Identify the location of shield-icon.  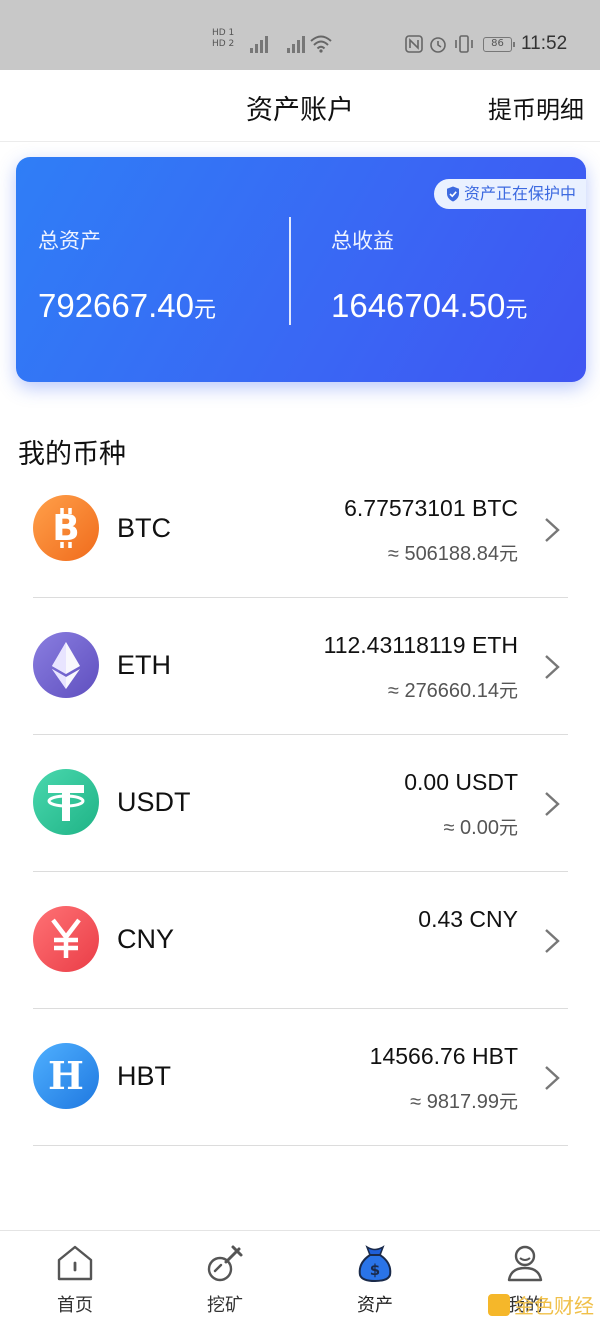
(452, 194).